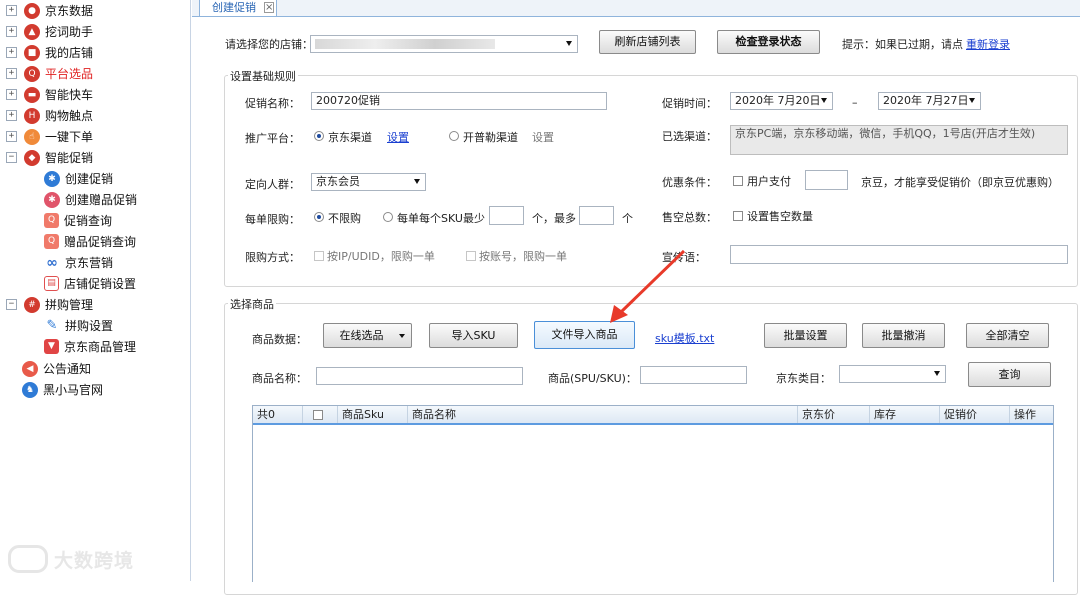  I want to click on spu-sku-label: 商品(SPU/SKU)：, so click(592, 378).